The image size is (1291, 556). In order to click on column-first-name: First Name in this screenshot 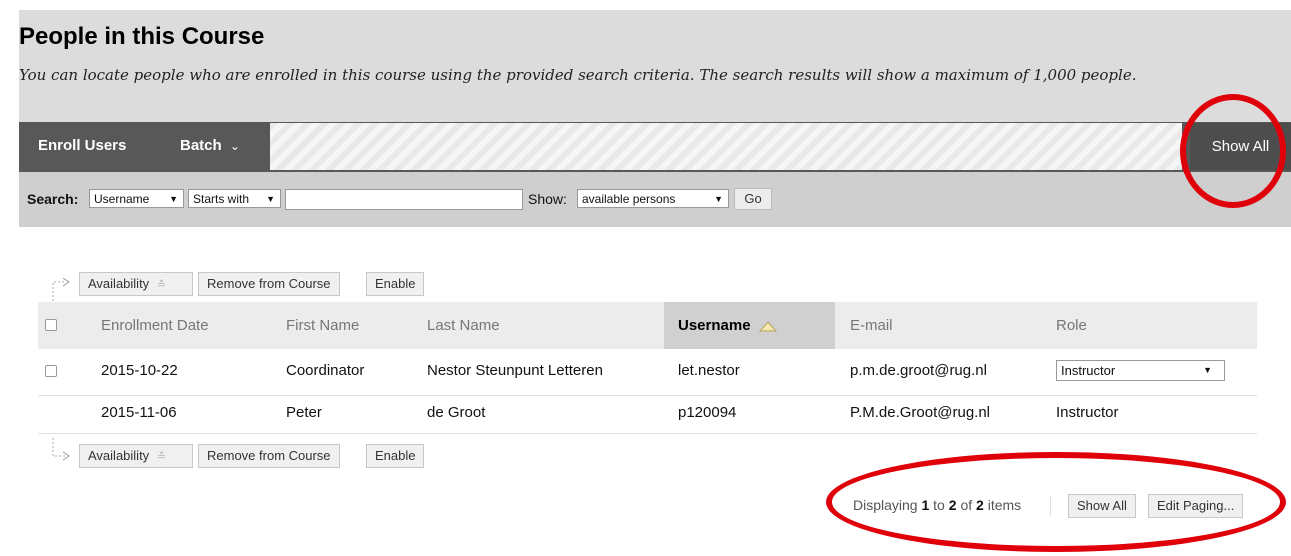, I will do `click(322, 325)`.